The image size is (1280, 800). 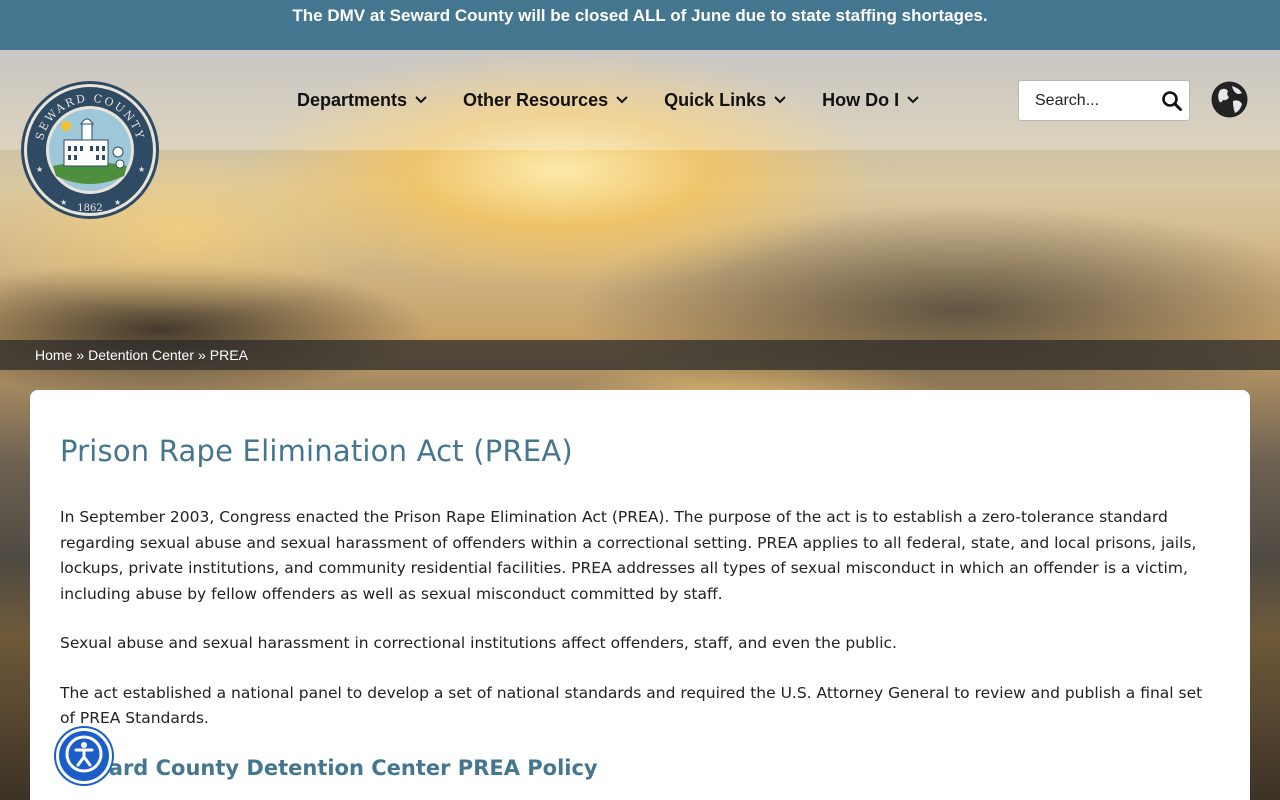 What do you see at coordinates (316, 451) in the screenshot?
I see `page-title: Prison Rape Elimination Act (PREA)` at bounding box center [316, 451].